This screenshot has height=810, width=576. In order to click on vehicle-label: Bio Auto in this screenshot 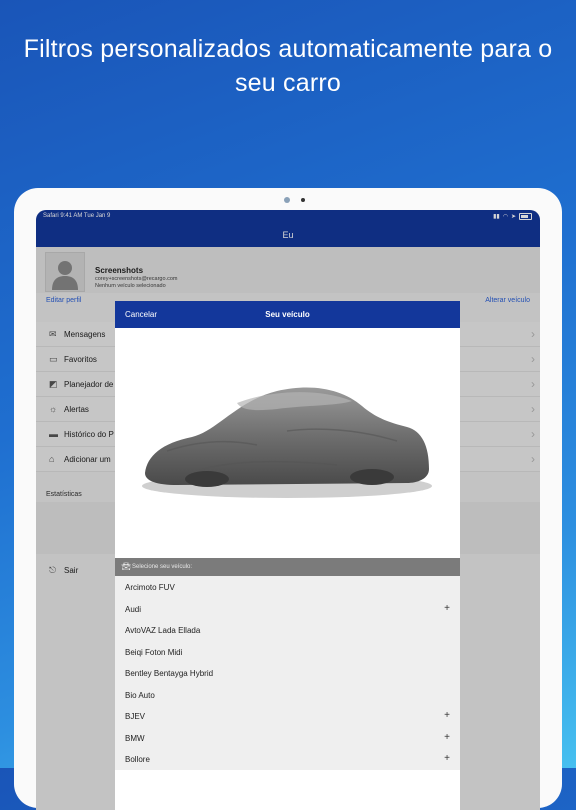, I will do `click(140, 695)`.